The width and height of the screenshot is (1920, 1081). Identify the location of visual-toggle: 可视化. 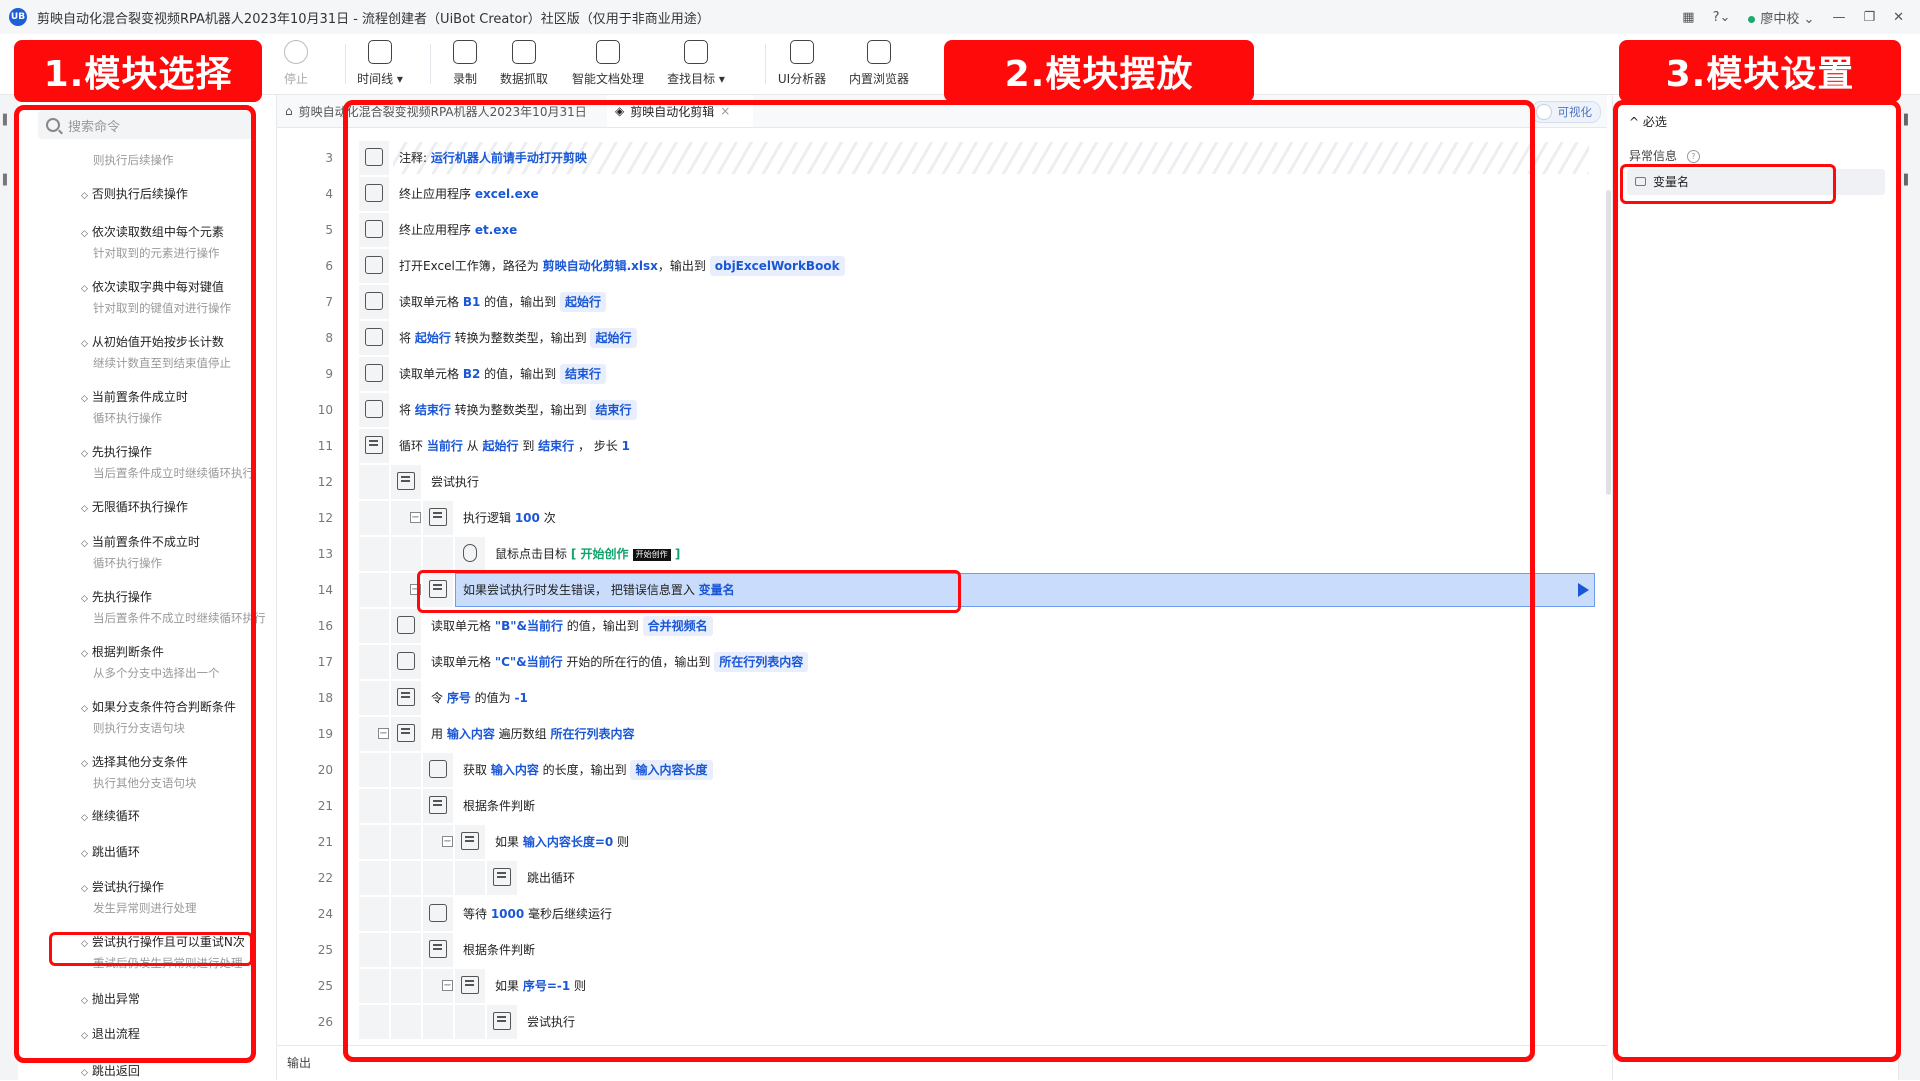
(1565, 112).